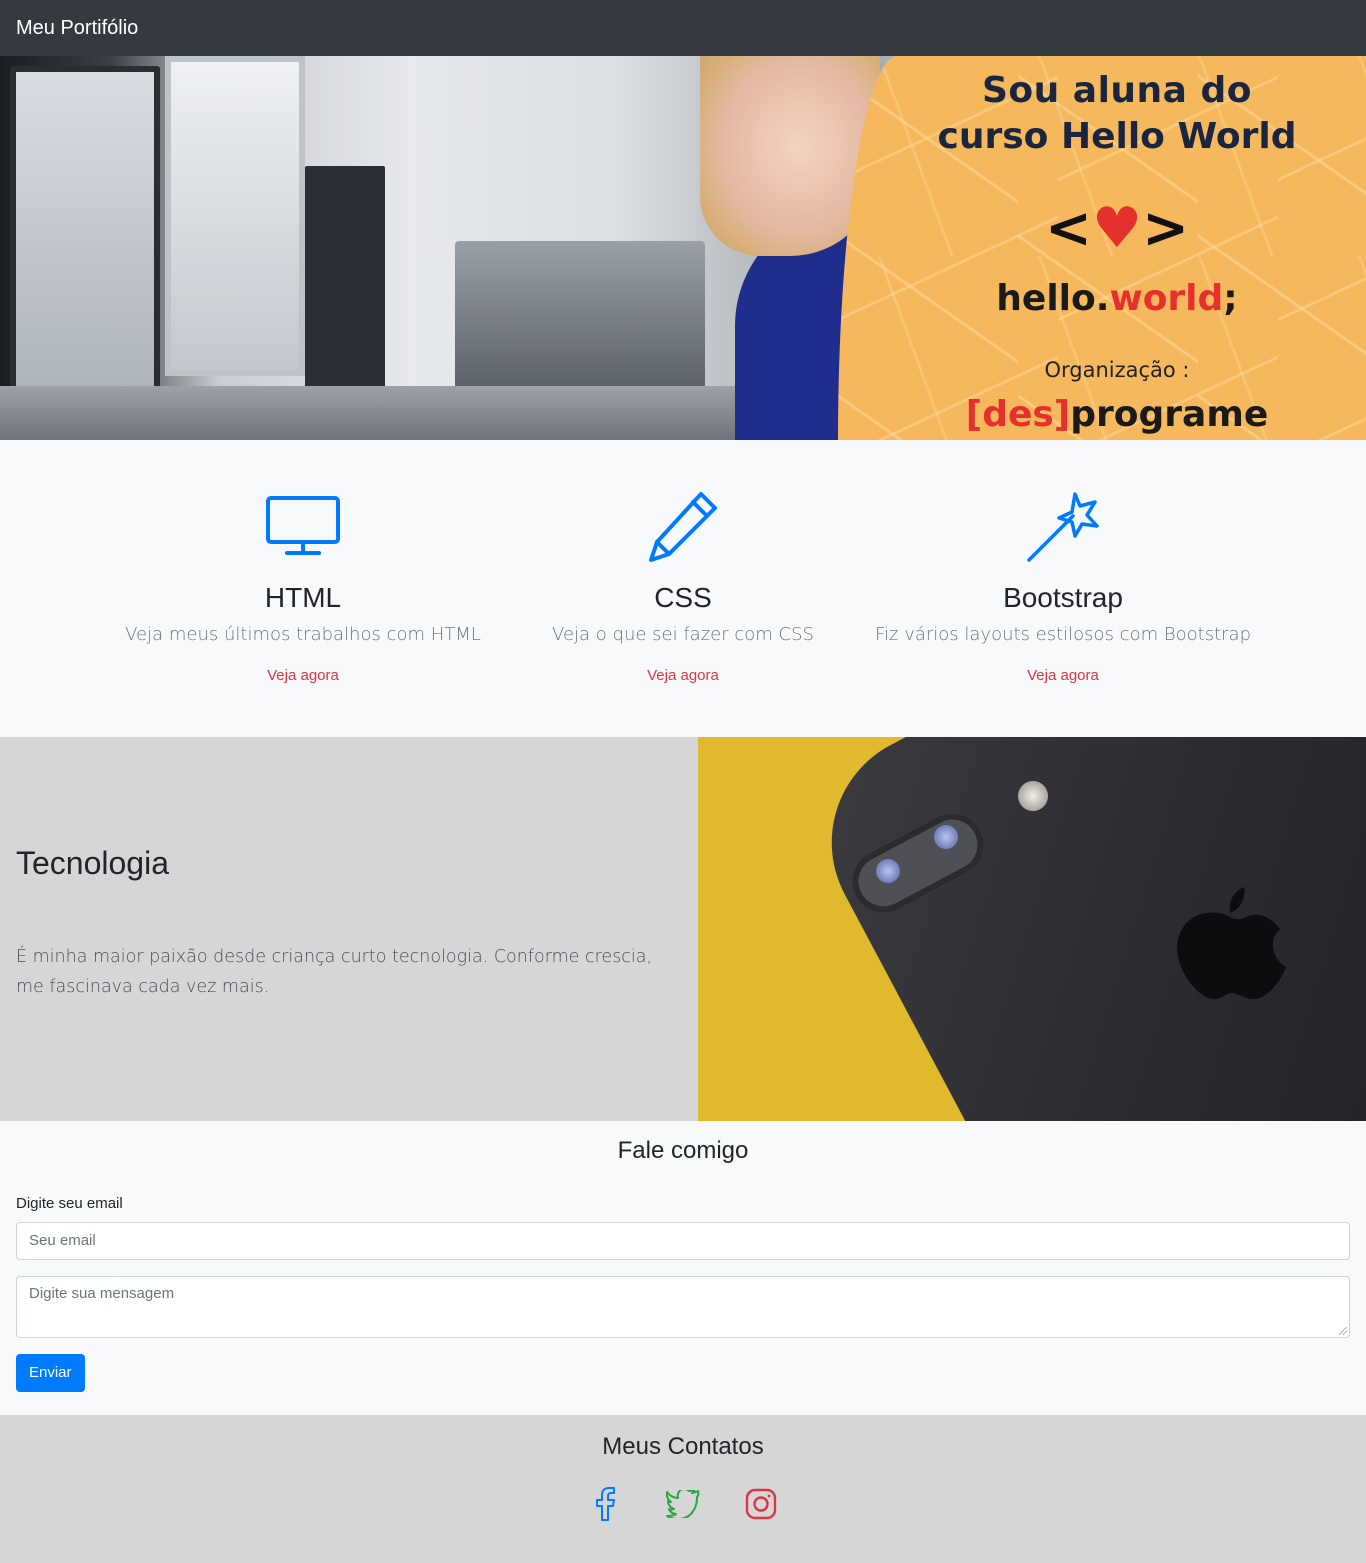 The height and width of the screenshot is (1563, 1366). Describe the element at coordinates (683, 526) in the screenshot. I see `pencil-icon` at that location.